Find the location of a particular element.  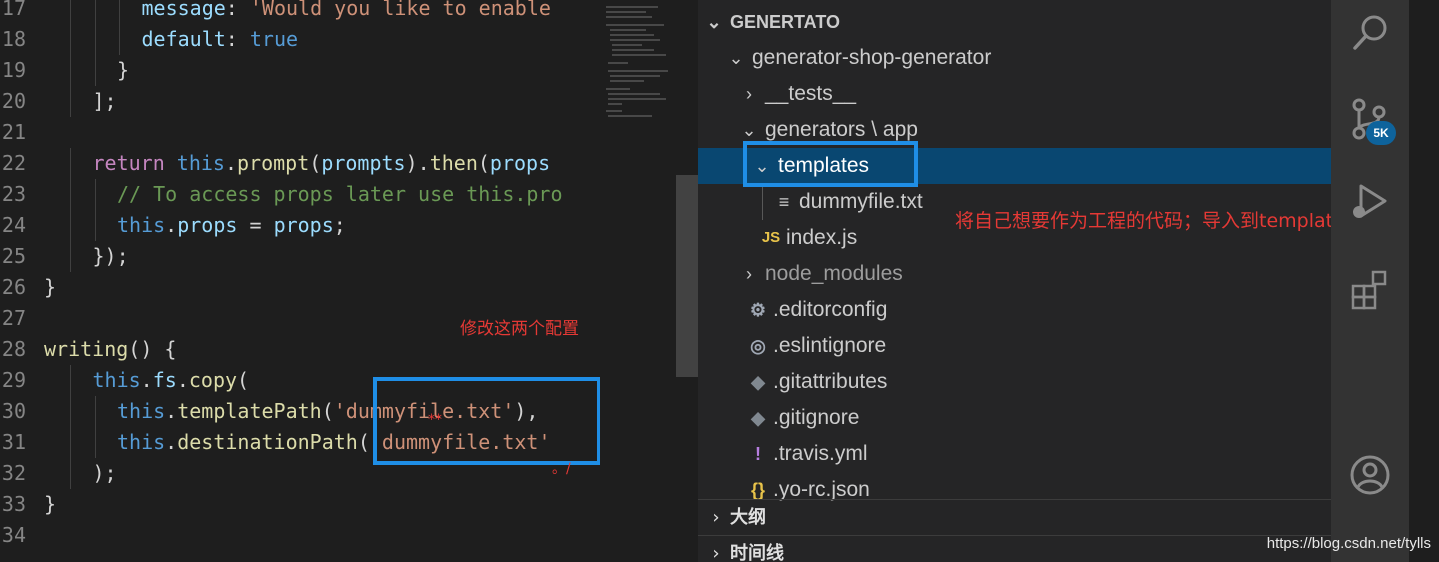

tree-item-label: .editorconfig is located at coordinates (830, 309).